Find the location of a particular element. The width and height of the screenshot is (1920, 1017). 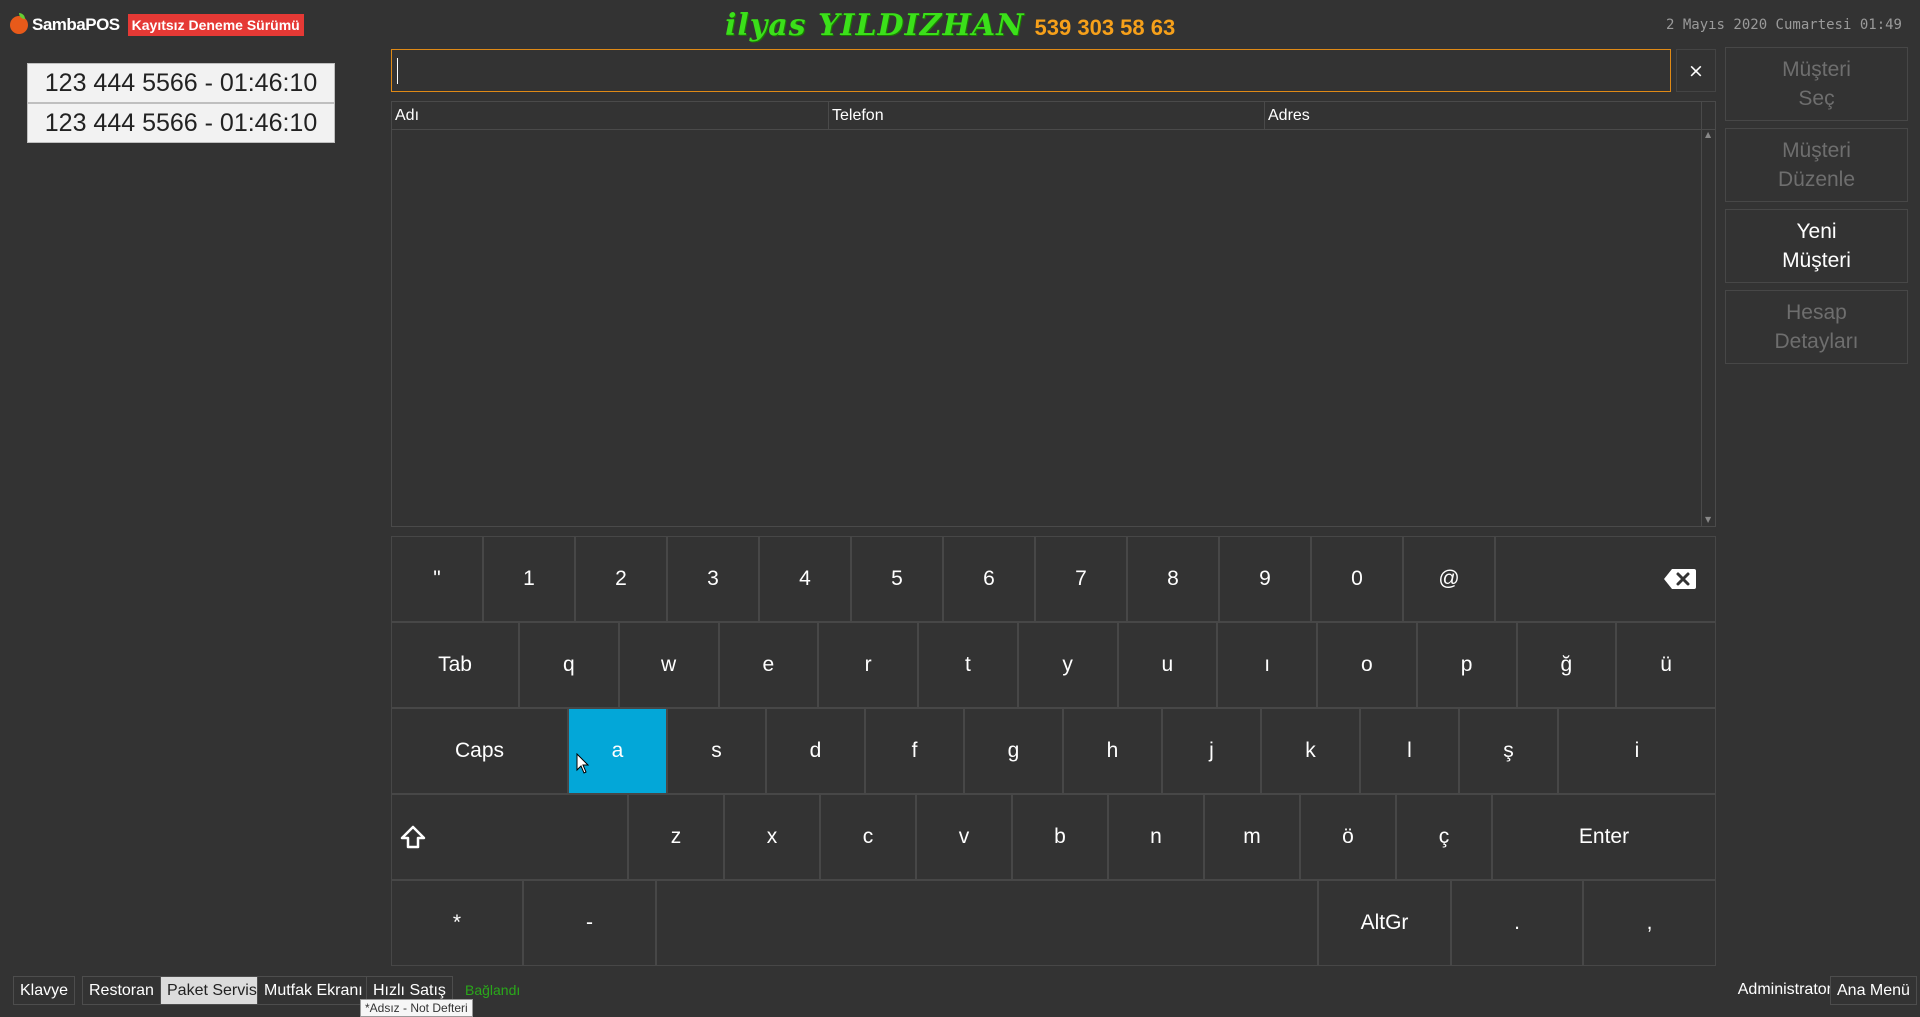

key-d: d is located at coordinates (815, 751).